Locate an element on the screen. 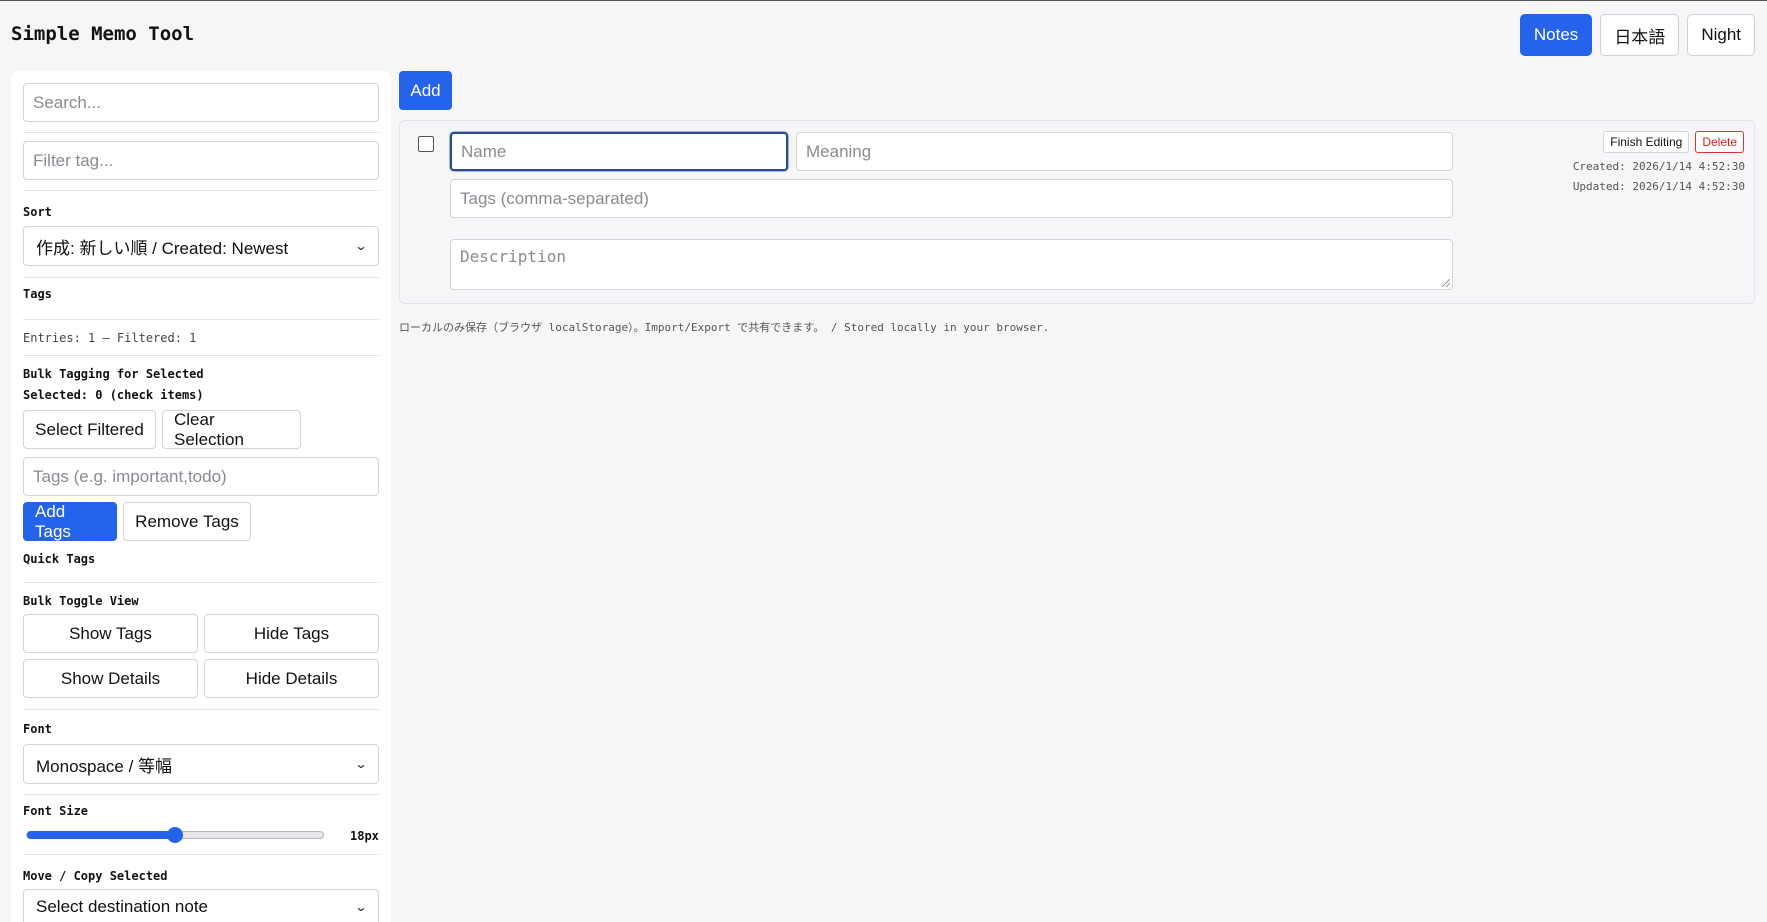  font-size-label: Font Size is located at coordinates (56, 811).